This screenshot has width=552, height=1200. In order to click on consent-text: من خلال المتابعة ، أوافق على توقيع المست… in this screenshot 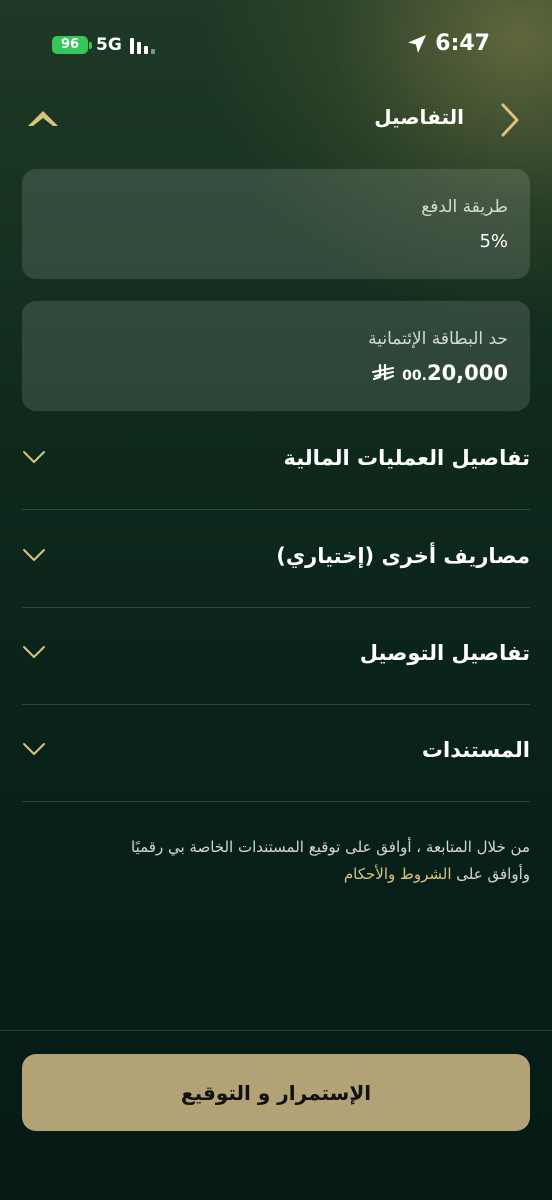, I will do `click(276, 861)`.